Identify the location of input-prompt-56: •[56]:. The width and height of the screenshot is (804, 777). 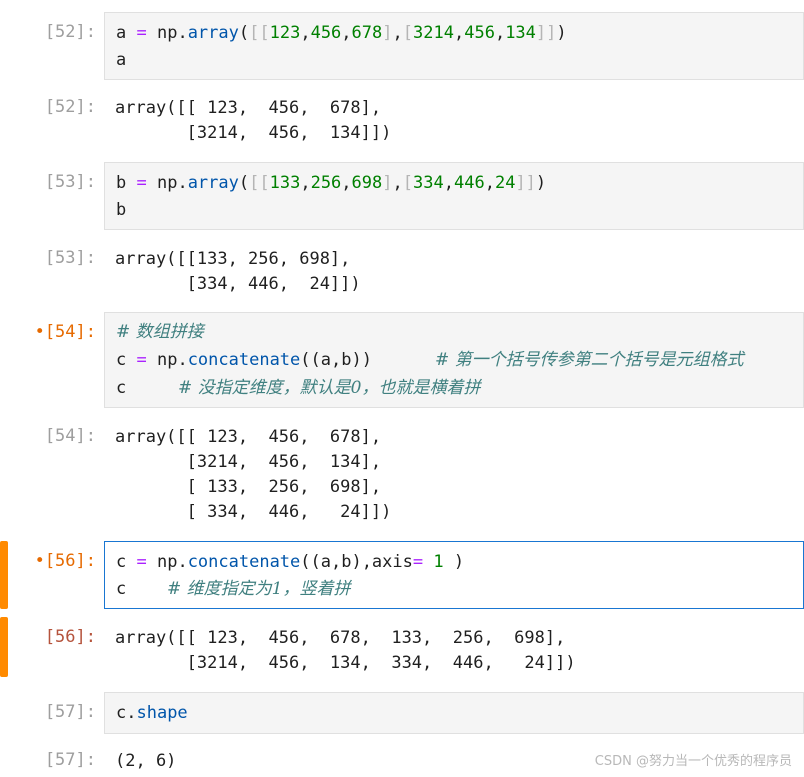
(65, 561).